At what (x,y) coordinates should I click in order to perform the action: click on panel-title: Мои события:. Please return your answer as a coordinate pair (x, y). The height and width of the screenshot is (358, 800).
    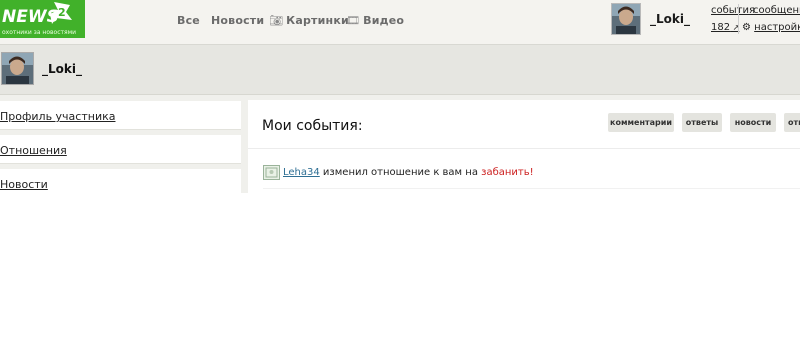
    Looking at the image, I should click on (312, 126).